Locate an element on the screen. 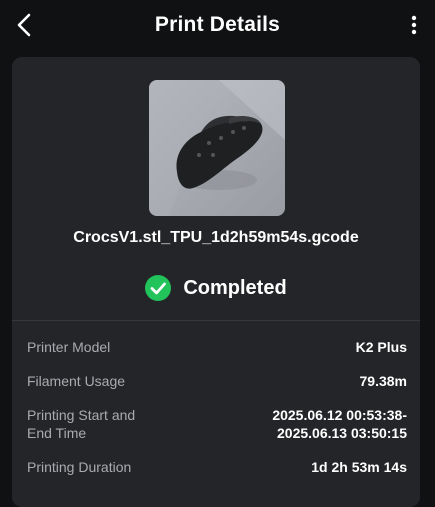 This screenshot has height=507, width=435. print-duration-label: Printing Duration is located at coordinates (79, 467).